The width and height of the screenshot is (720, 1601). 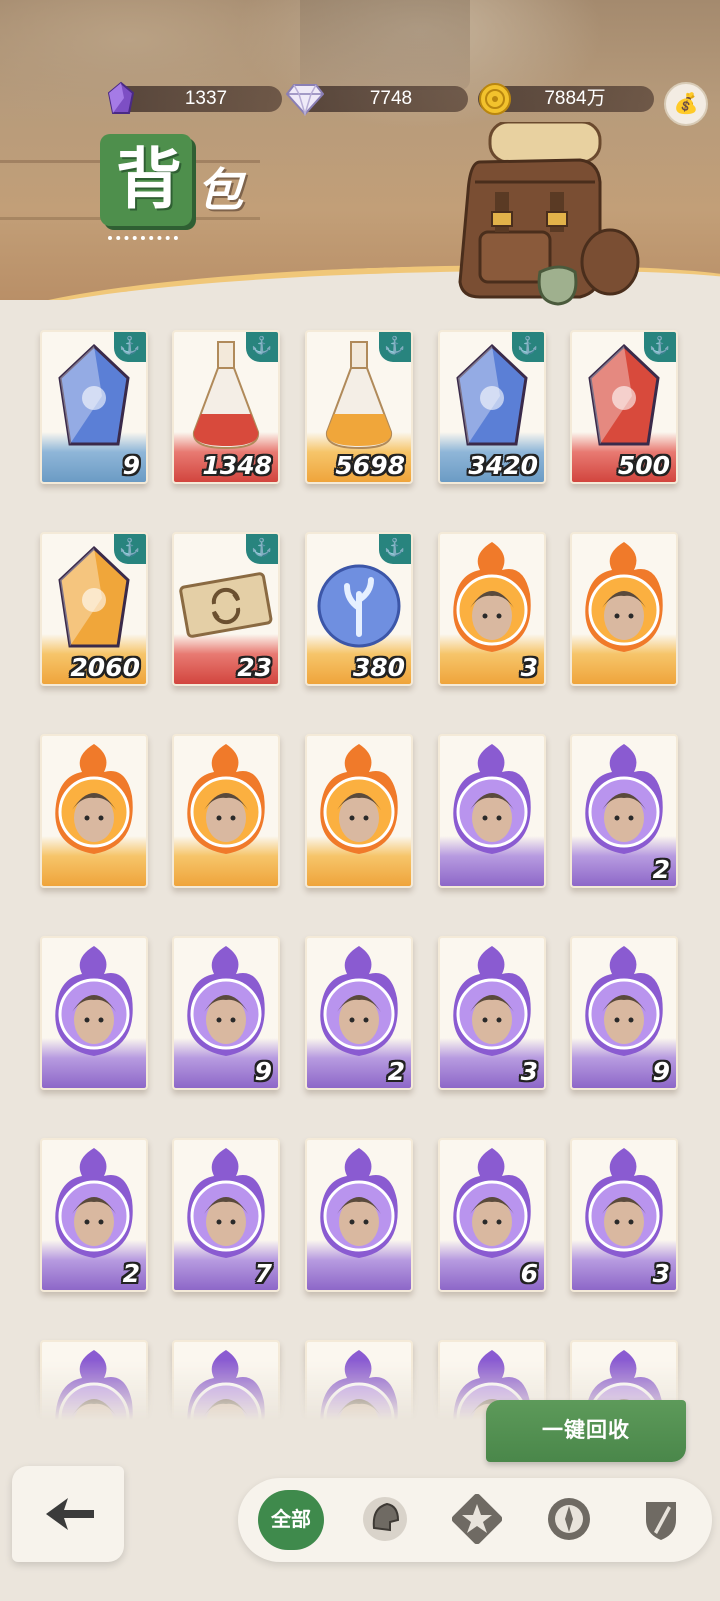 I want to click on hero-portrait-silver-hair-icon, so click(x=359, y=1203).